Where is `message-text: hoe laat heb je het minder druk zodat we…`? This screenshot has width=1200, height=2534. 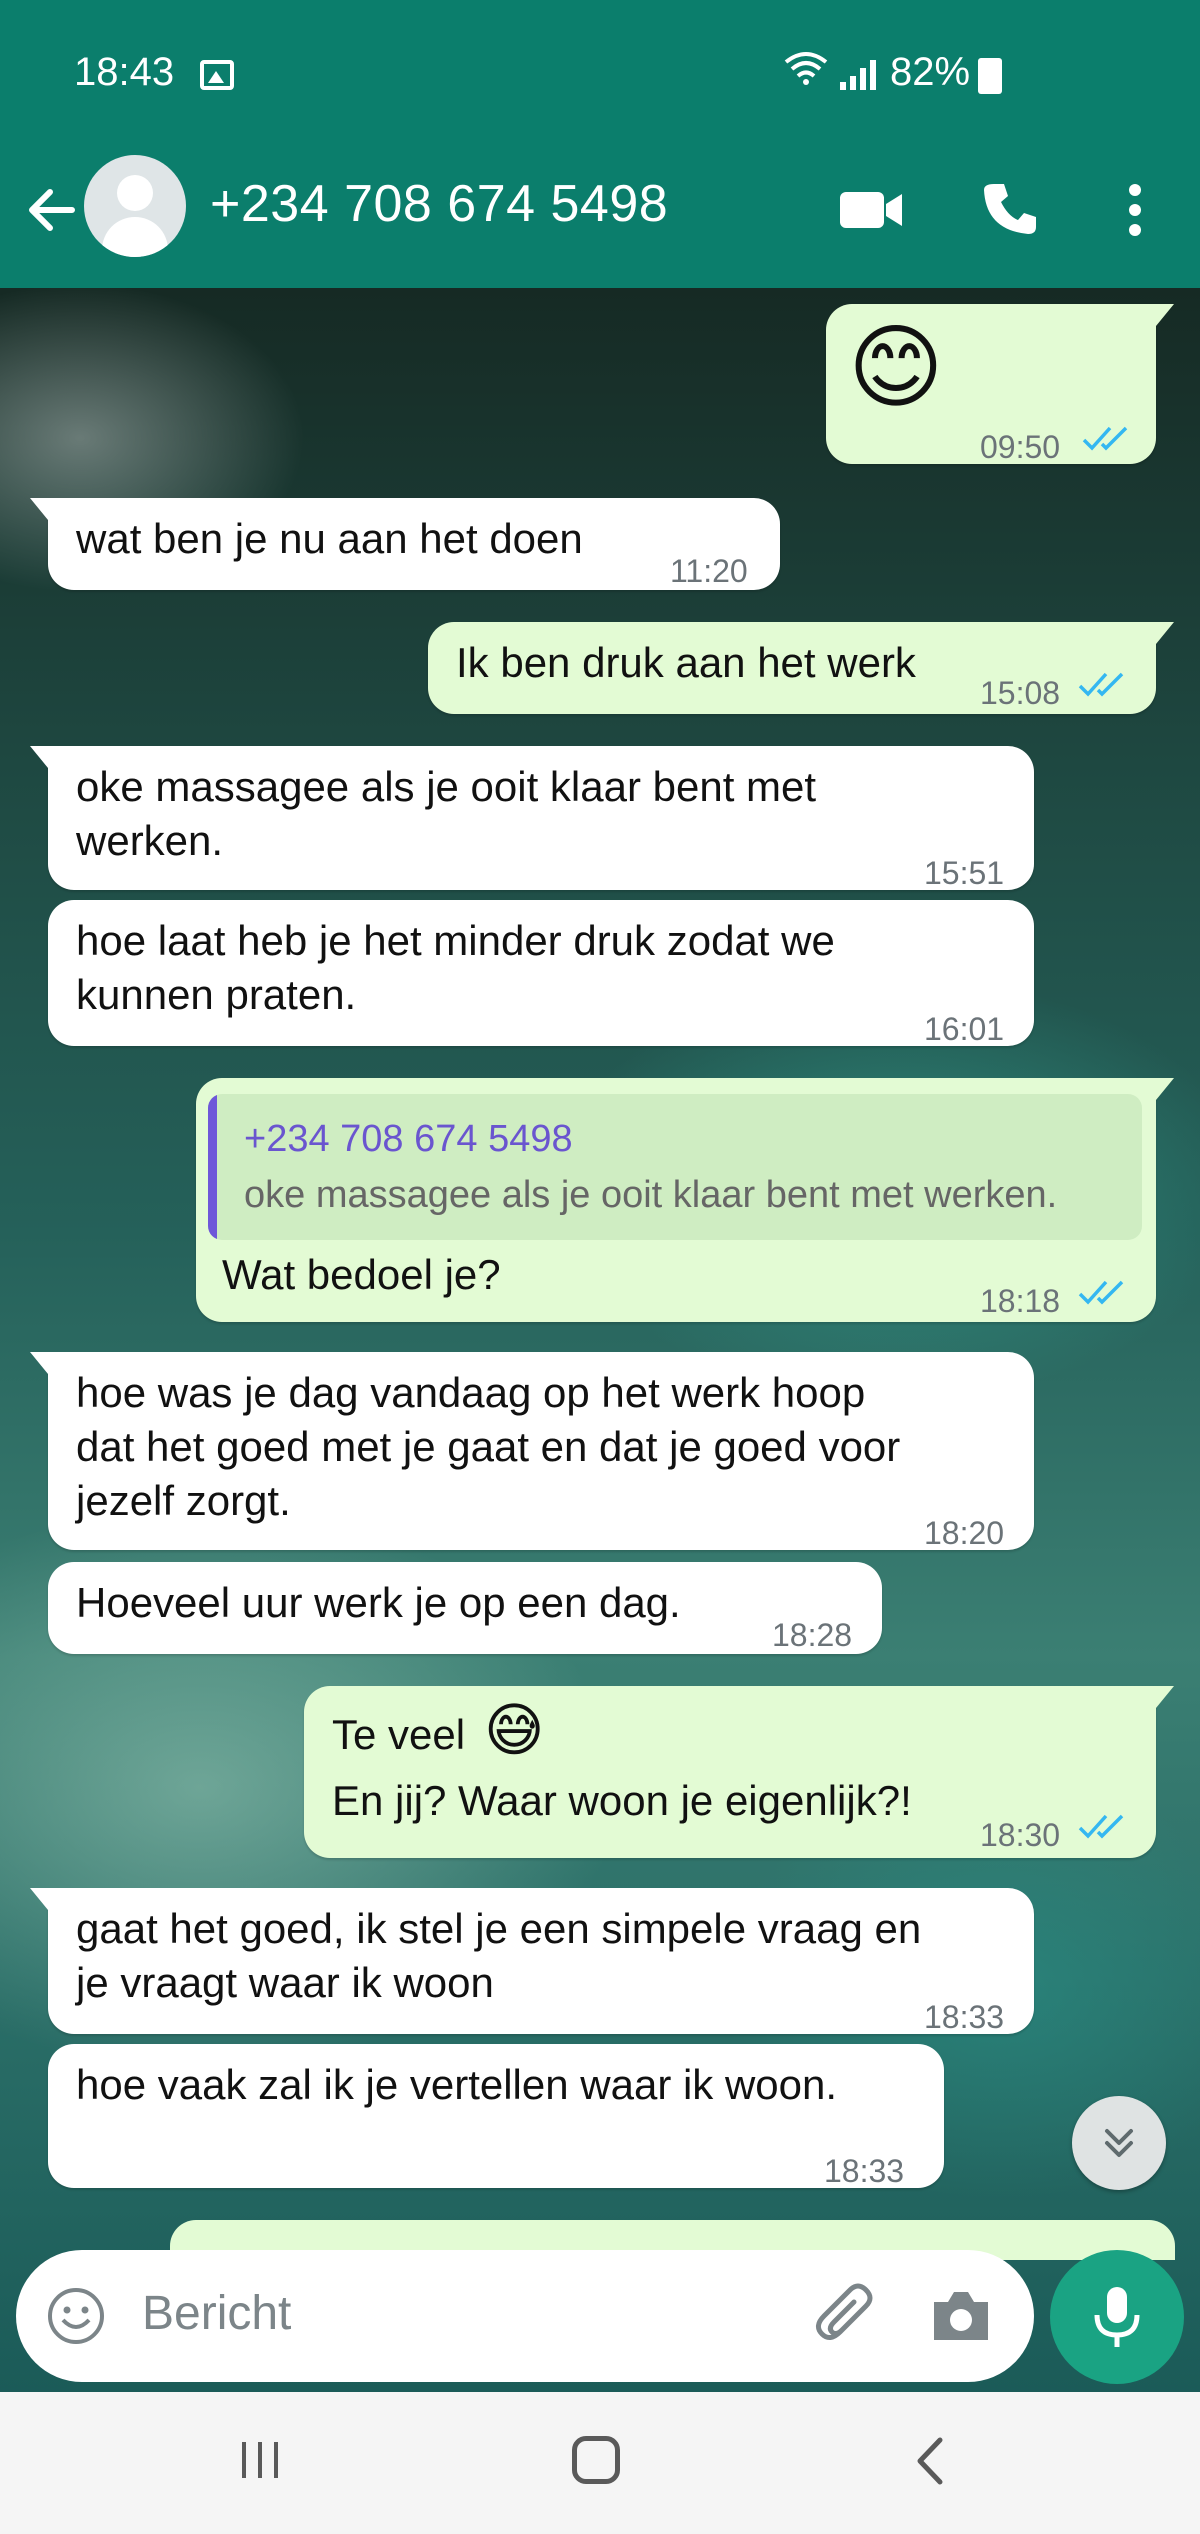
message-text: hoe laat heb je het minder druk zodat we… is located at coordinates (455, 967).